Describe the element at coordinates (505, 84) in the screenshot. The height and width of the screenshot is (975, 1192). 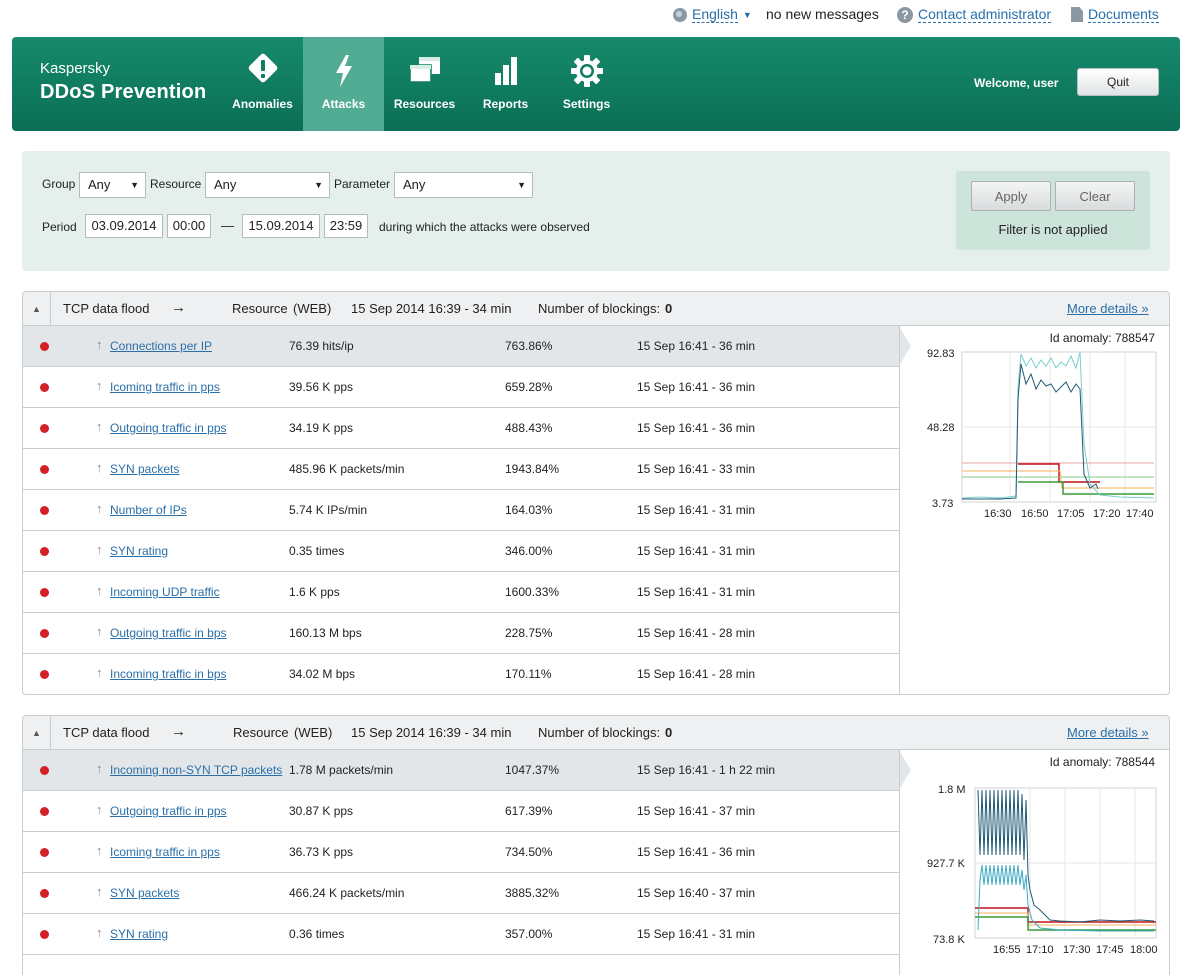
I see `tab-reports: Reports` at that location.